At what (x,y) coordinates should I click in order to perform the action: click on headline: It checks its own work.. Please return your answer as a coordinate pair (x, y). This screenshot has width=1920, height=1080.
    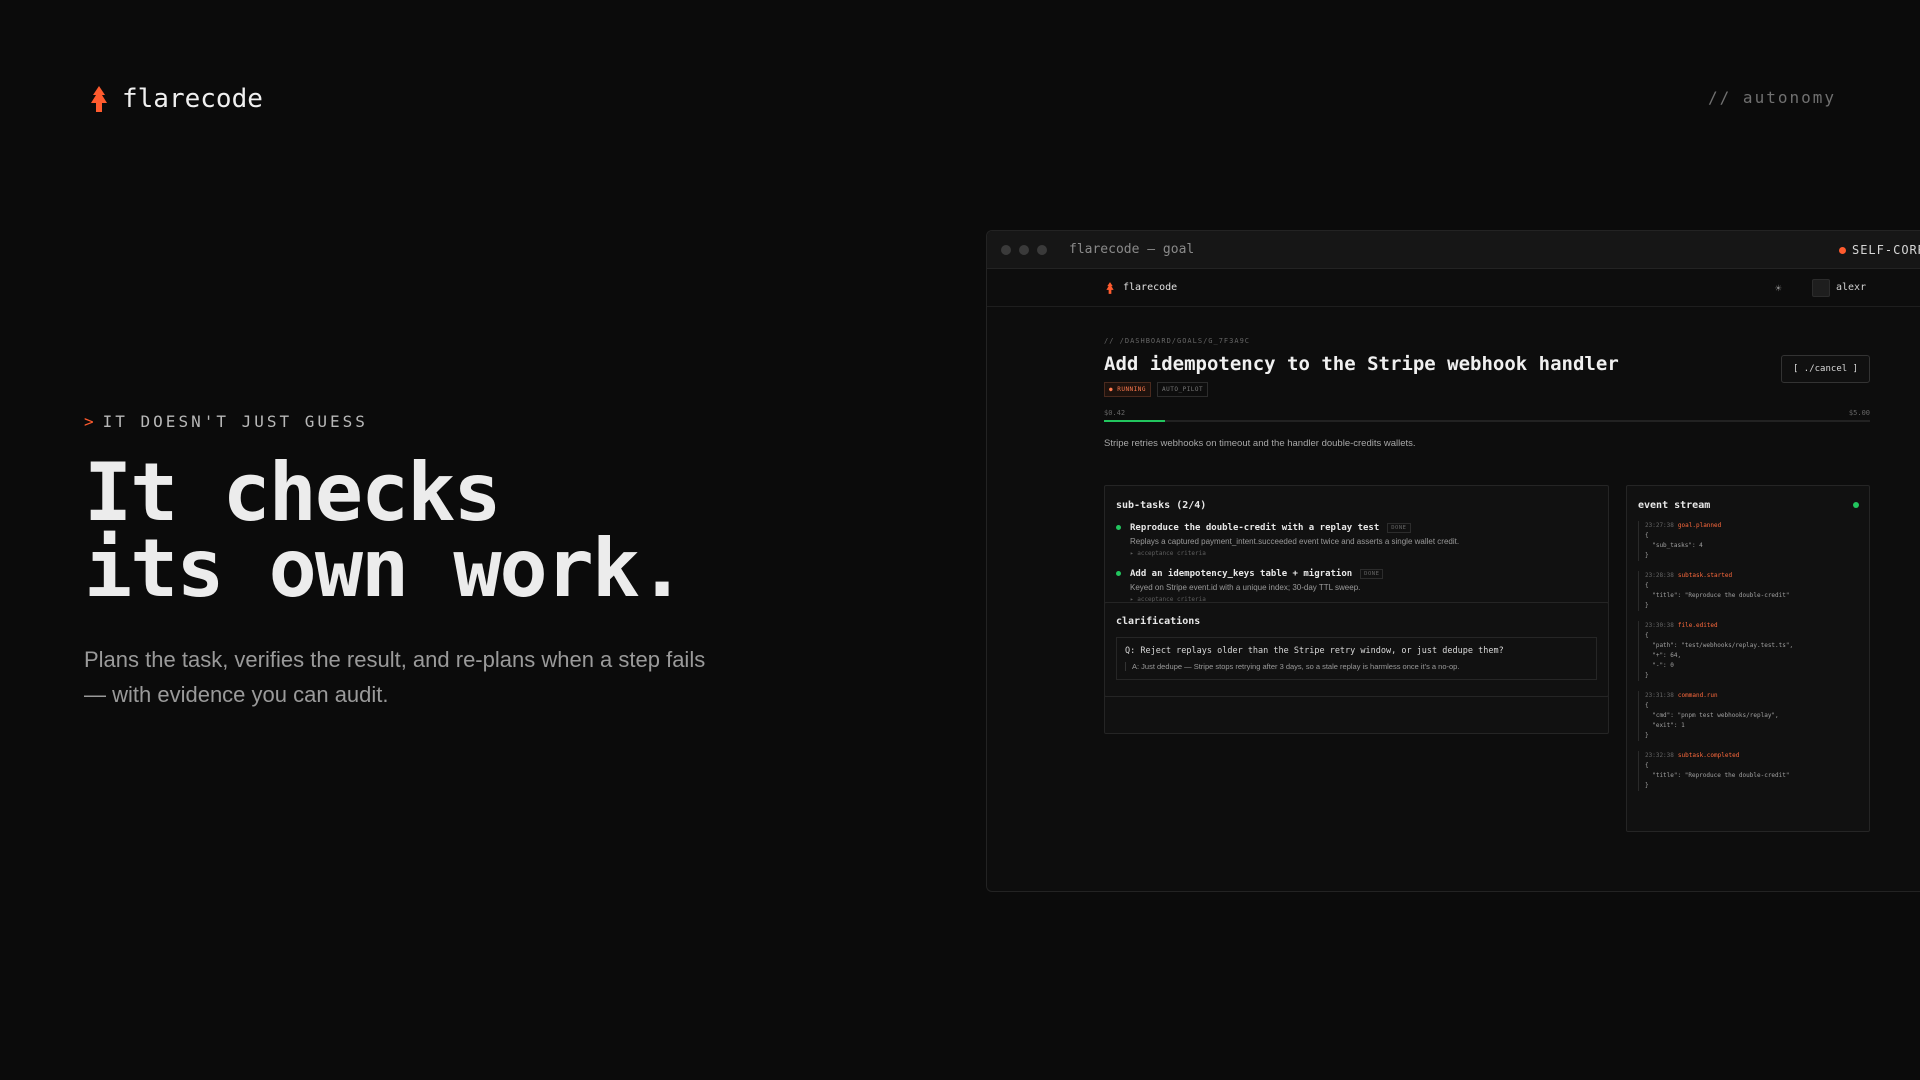
    Looking at the image, I should click on (385, 530).